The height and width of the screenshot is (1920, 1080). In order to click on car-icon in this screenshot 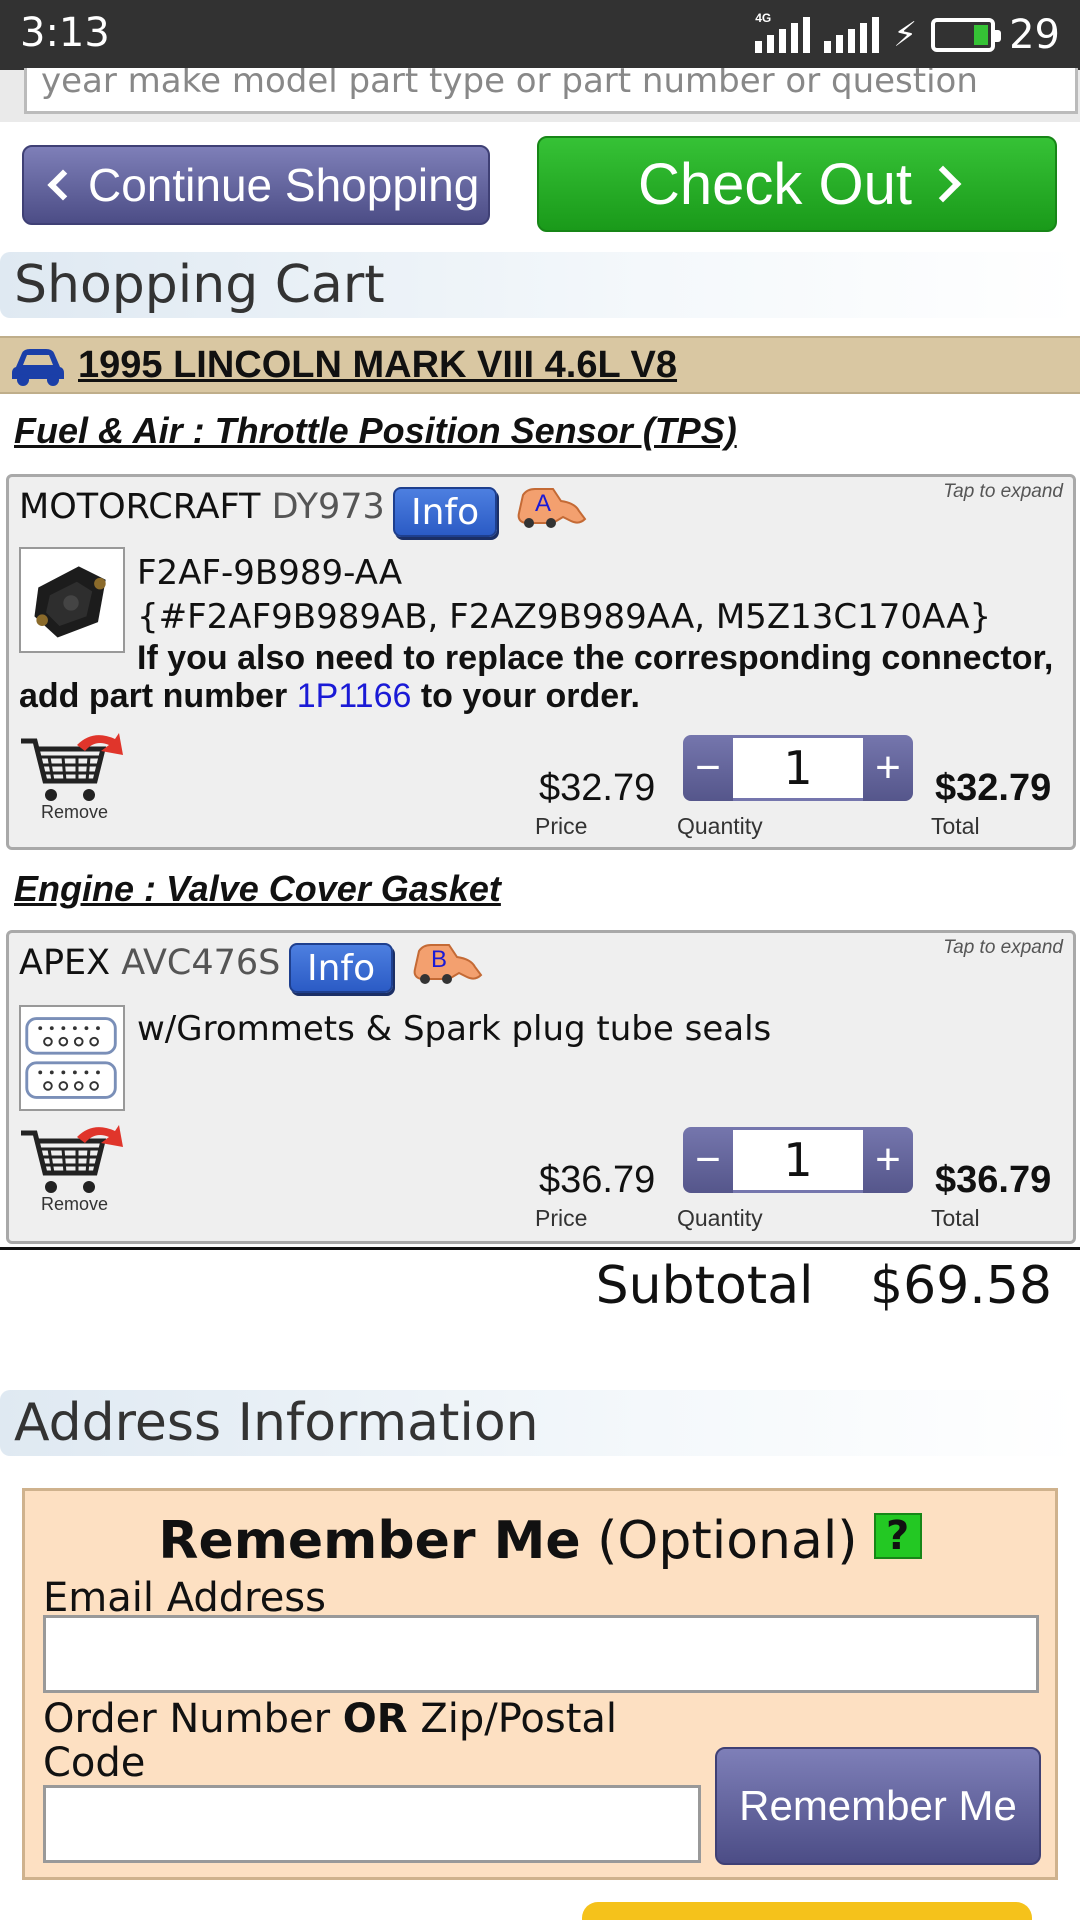, I will do `click(38, 367)`.